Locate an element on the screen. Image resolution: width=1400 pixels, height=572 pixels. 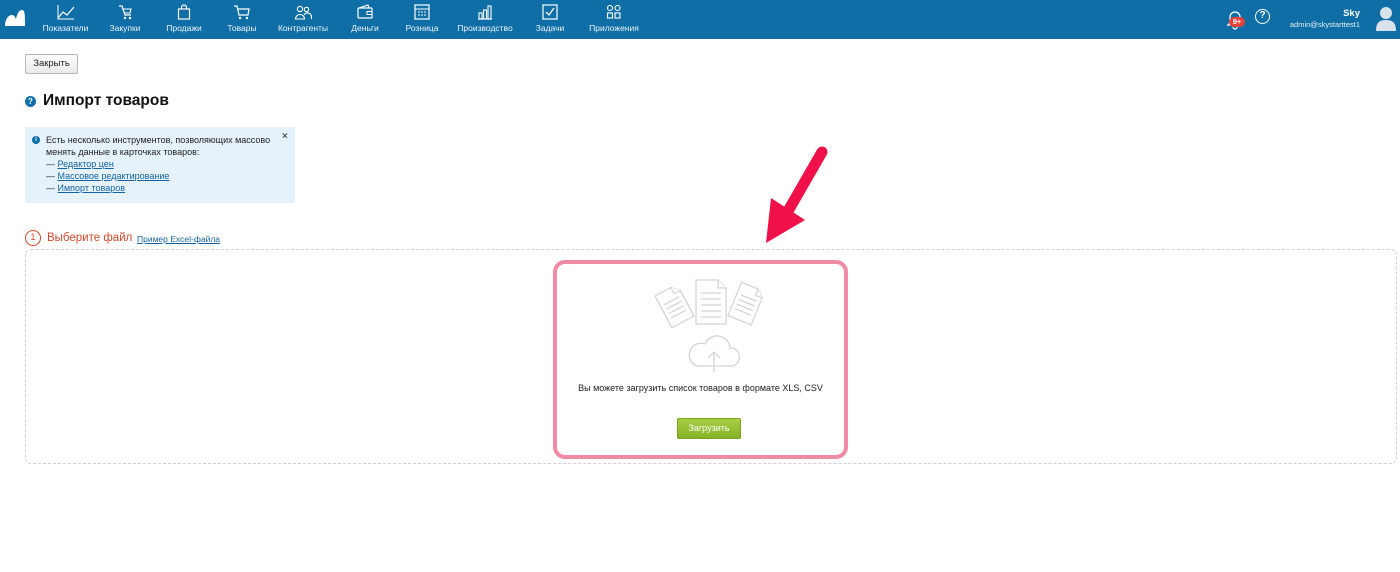
nav-item-label: Товары is located at coordinates (242, 28).